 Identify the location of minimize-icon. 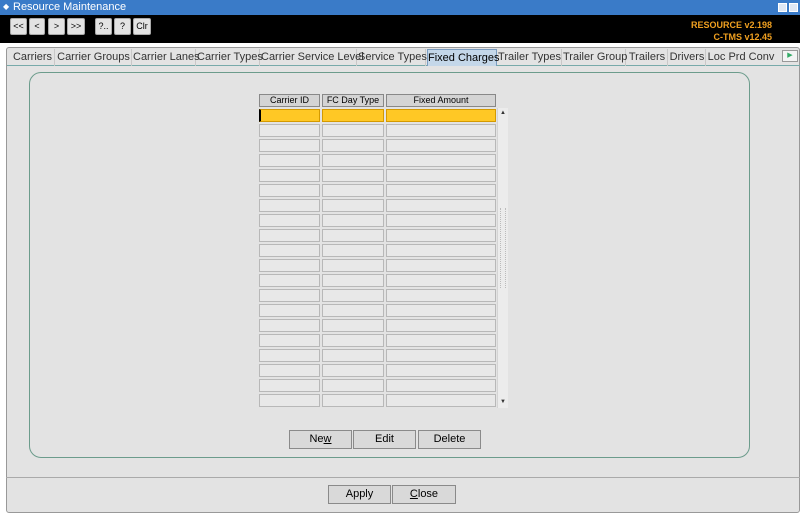
(782, 7).